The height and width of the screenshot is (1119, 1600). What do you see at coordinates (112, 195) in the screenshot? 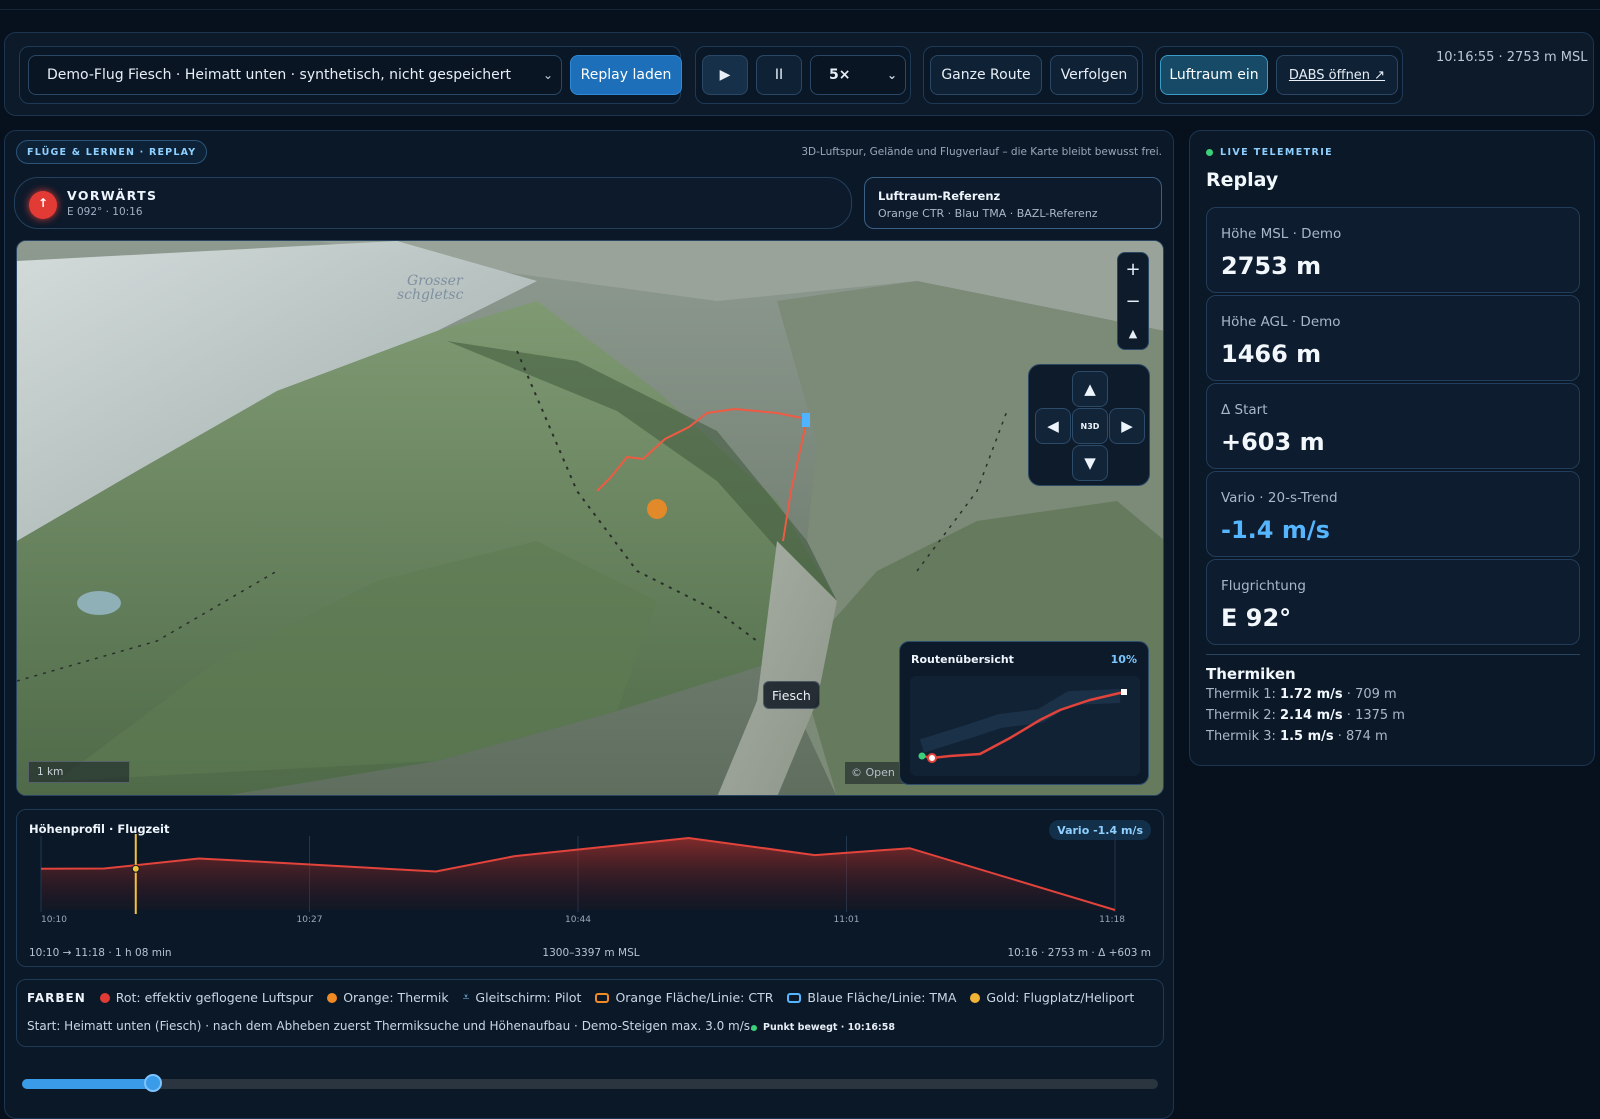
I see `direction-title: VORWÄRTS` at bounding box center [112, 195].